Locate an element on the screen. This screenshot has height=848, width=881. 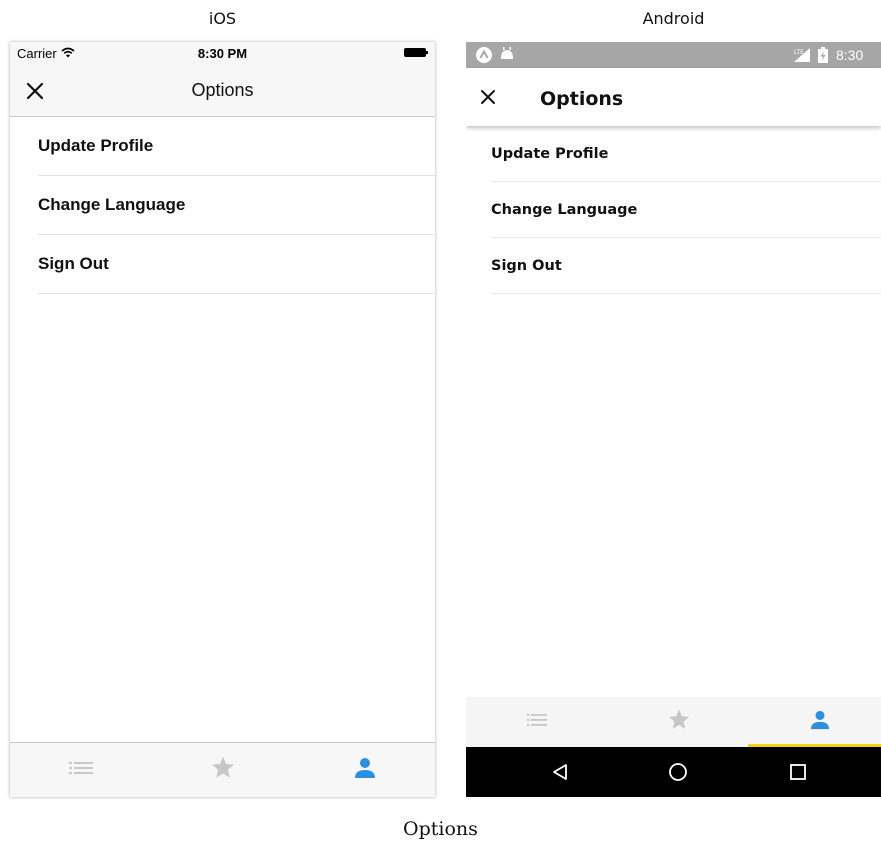
battery-icon is located at coordinates (416, 52).